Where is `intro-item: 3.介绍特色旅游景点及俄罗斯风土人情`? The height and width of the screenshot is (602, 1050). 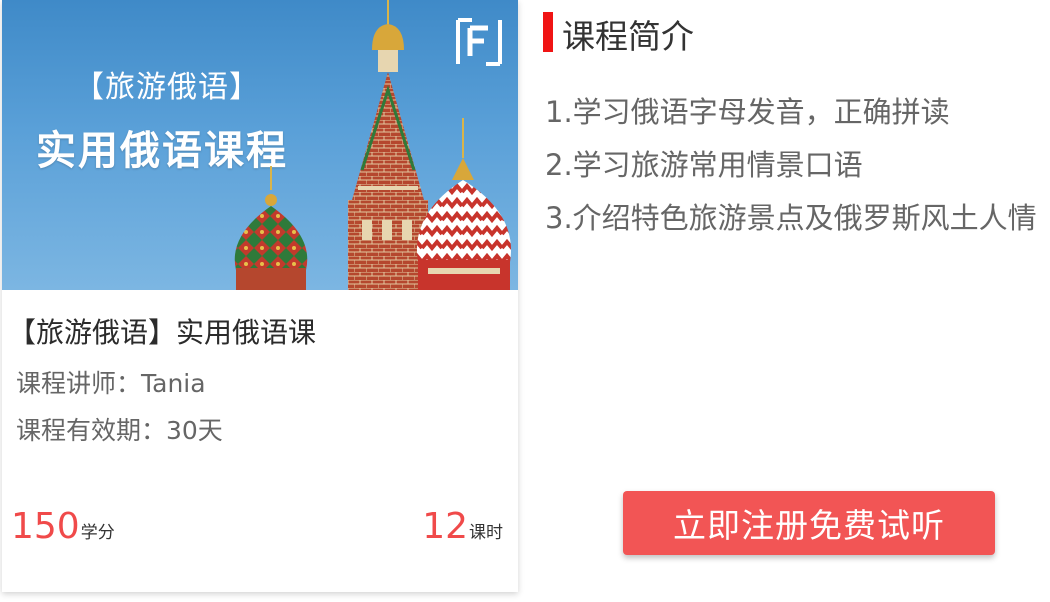 intro-item: 3.介绍特色旅游景点及俄罗斯风土人情 is located at coordinates (791, 218).